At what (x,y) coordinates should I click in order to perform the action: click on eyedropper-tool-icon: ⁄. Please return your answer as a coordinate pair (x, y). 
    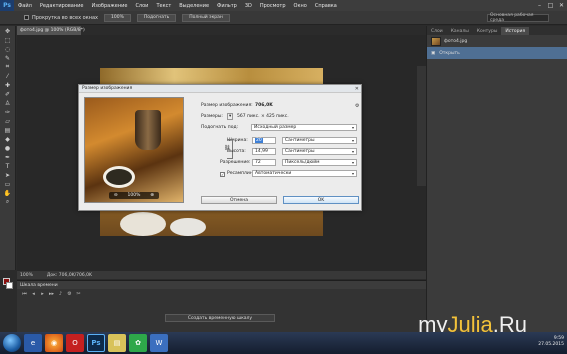
    Looking at the image, I should click on (8, 76).